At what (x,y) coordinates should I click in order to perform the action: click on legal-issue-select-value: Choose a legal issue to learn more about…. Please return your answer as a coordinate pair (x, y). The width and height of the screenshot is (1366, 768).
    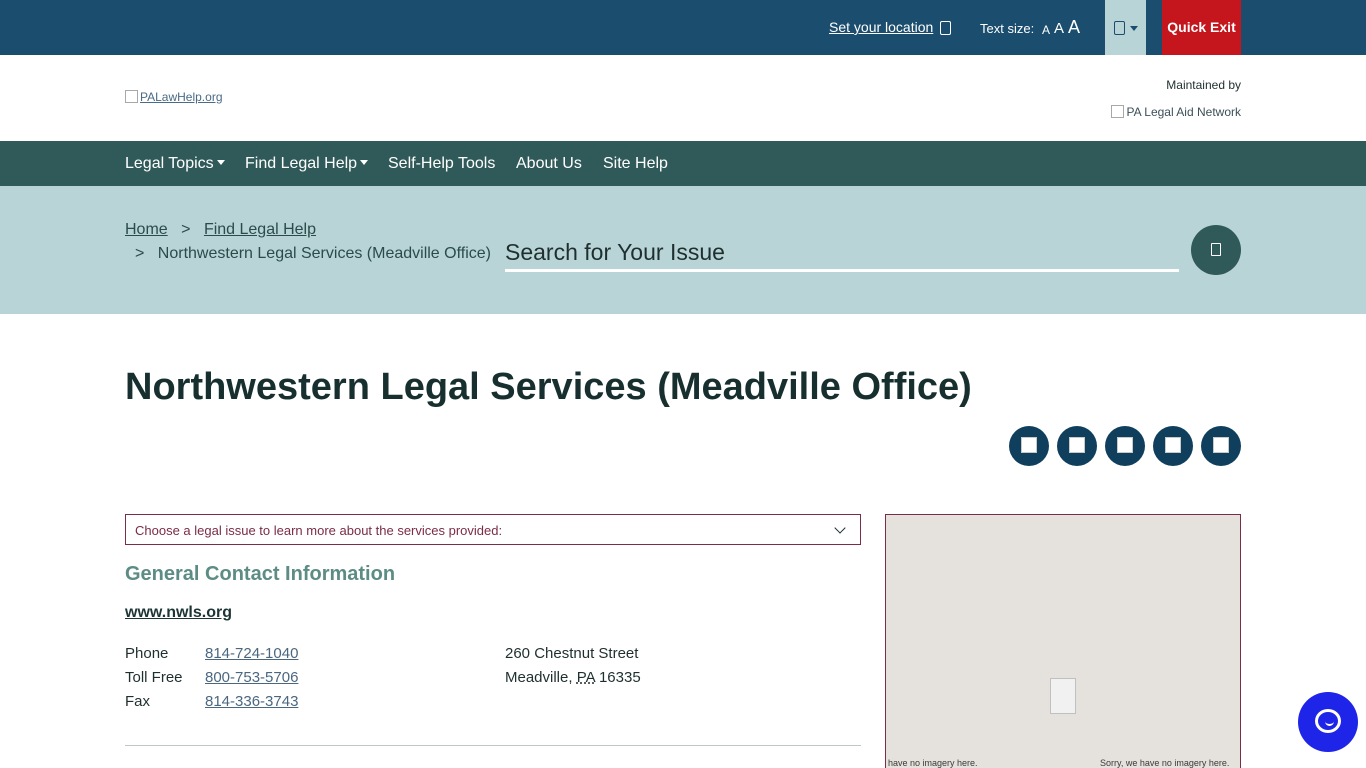
    Looking at the image, I should click on (319, 530).